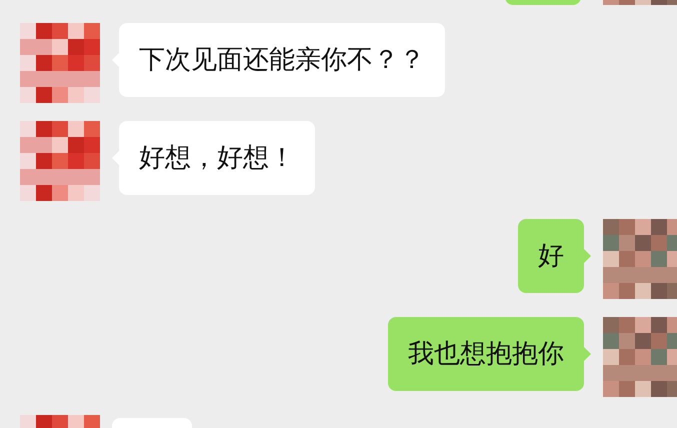 The image size is (677, 428). What do you see at coordinates (551, 256) in the screenshot?
I see `message-bubble: 好` at bounding box center [551, 256].